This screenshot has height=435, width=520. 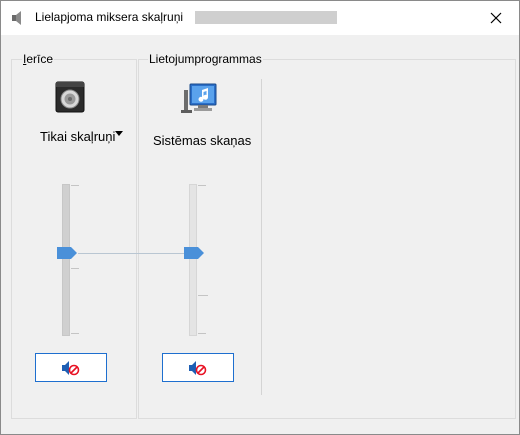 I want to click on applications-group-label: Lietojumprogrammas, so click(x=205, y=59).